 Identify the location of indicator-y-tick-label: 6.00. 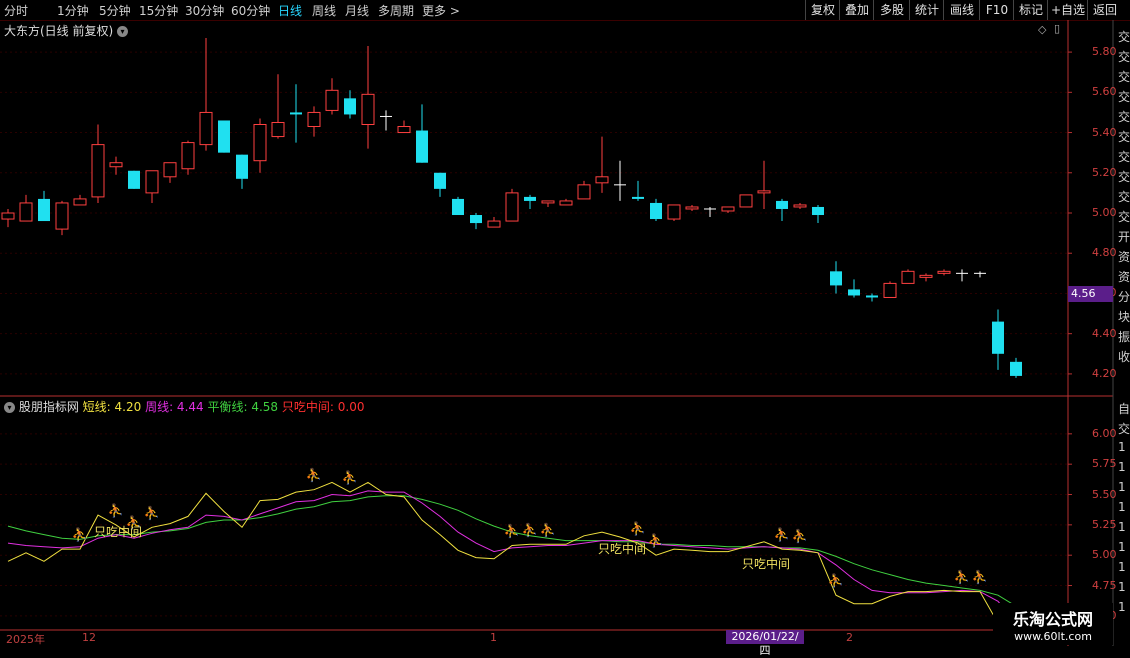
(1104, 433).